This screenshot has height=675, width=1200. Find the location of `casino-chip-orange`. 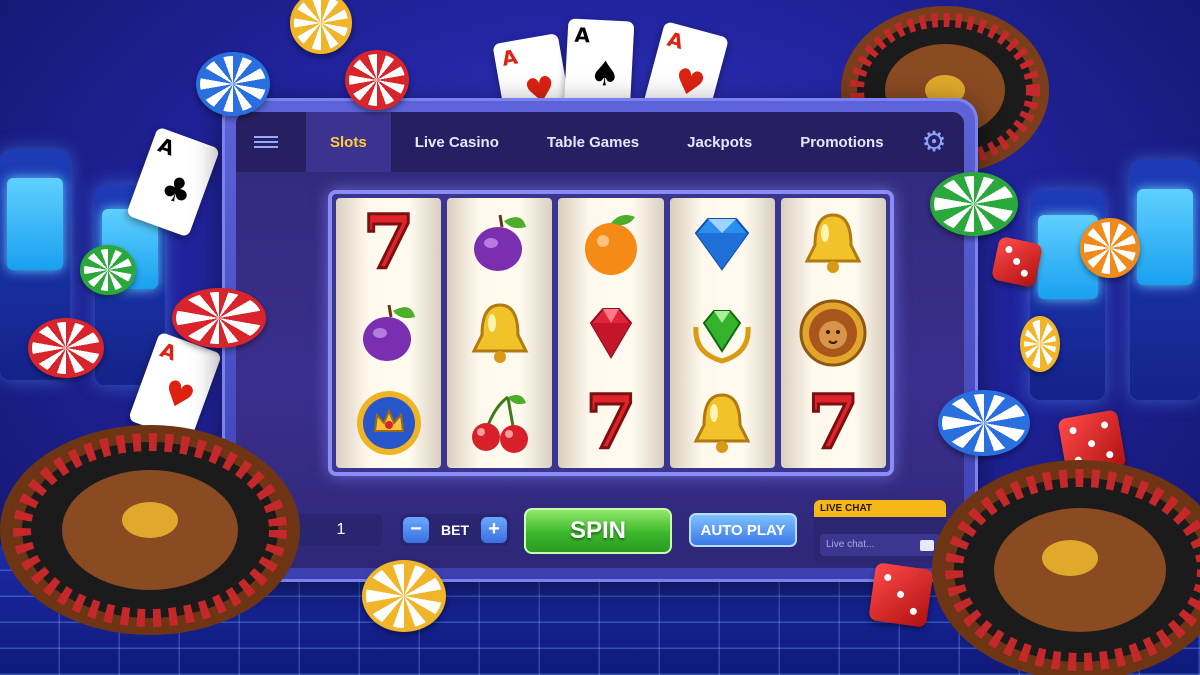

casino-chip-orange is located at coordinates (1110, 248).